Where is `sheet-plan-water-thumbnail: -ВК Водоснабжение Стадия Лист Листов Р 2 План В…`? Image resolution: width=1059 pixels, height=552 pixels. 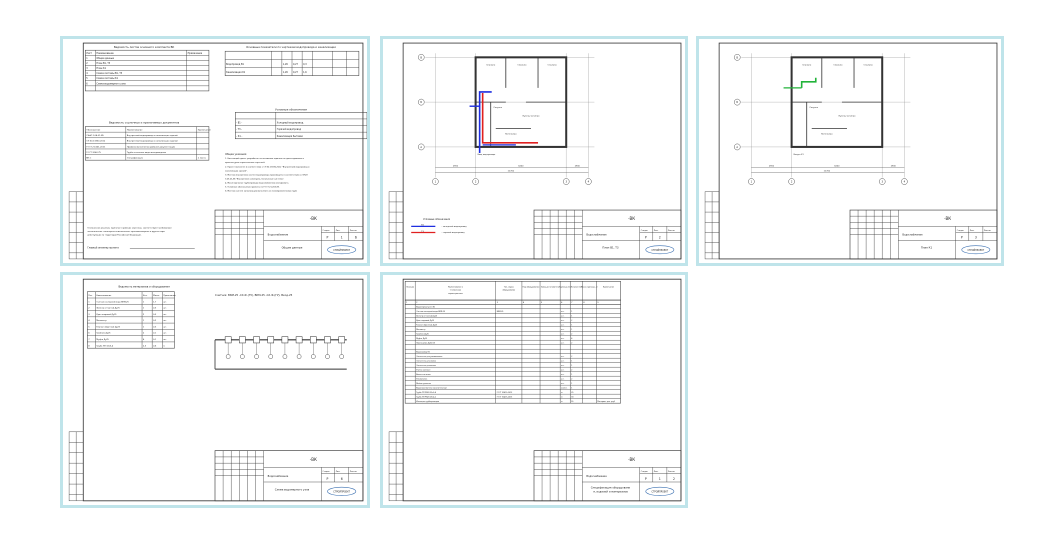
sheet-plan-water-thumbnail: -ВК Водоснабжение Стадия Лист Листов Р 2 План В… is located at coordinates (534, 151).